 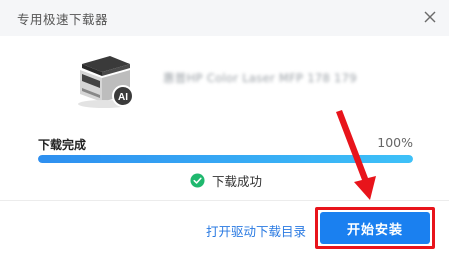 What do you see at coordinates (224, 200) in the screenshot?
I see `footer-divider` at bounding box center [224, 200].